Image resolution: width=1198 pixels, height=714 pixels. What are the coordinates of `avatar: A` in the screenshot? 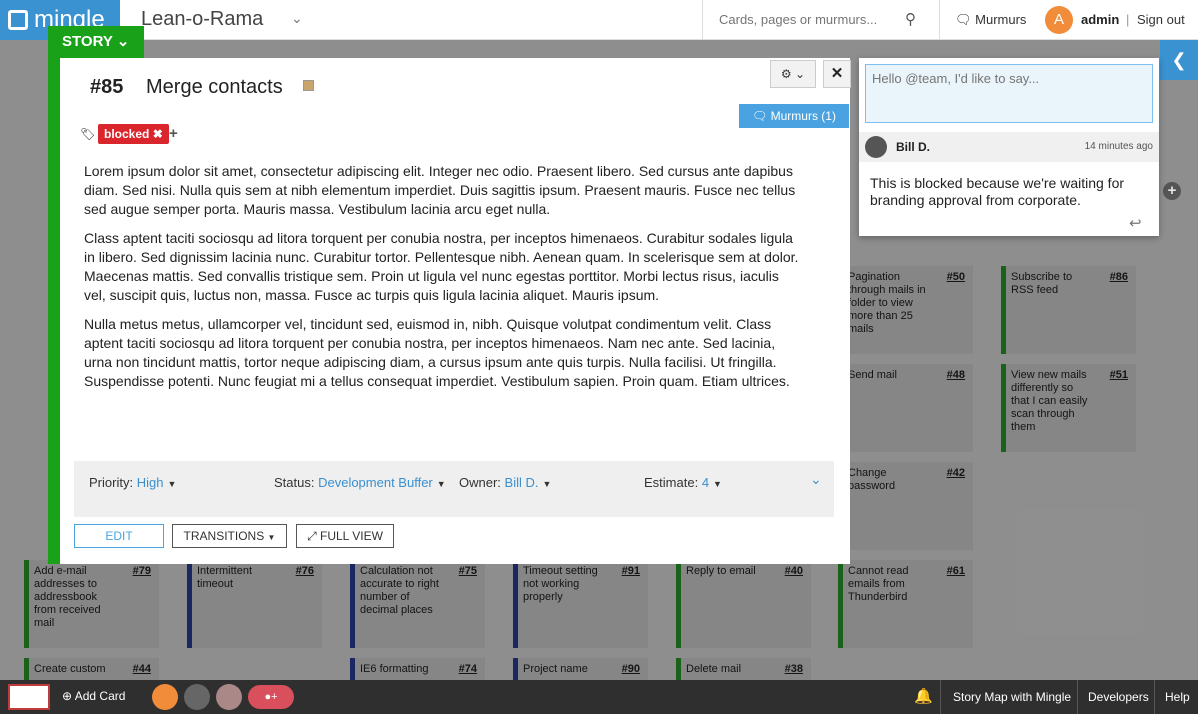 It's located at (1059, 20).